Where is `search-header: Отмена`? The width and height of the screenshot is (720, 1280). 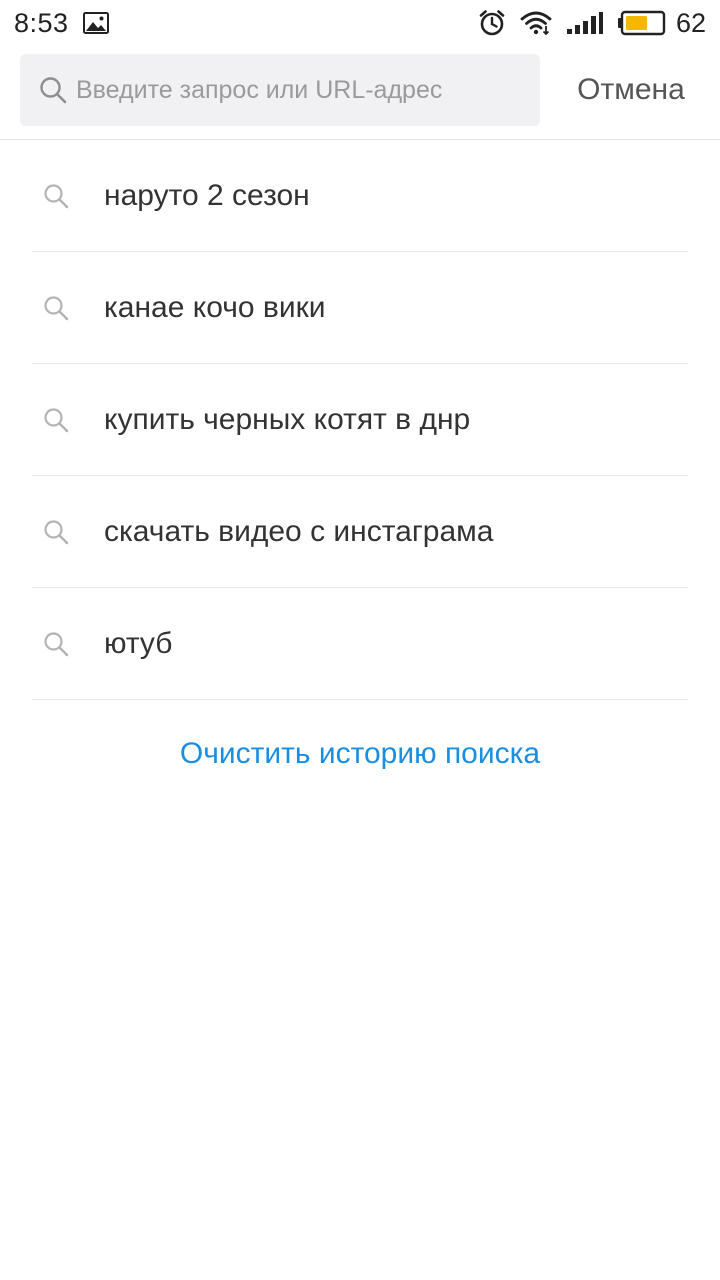 search-header: Отмена is located at coordinates (360, 93).